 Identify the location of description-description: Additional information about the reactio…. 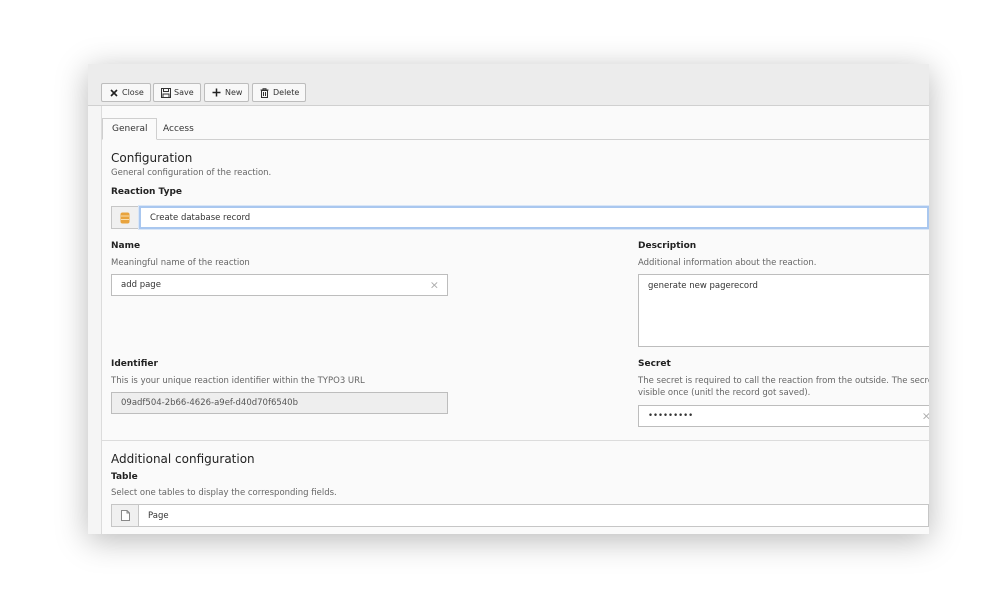
(727, 263).